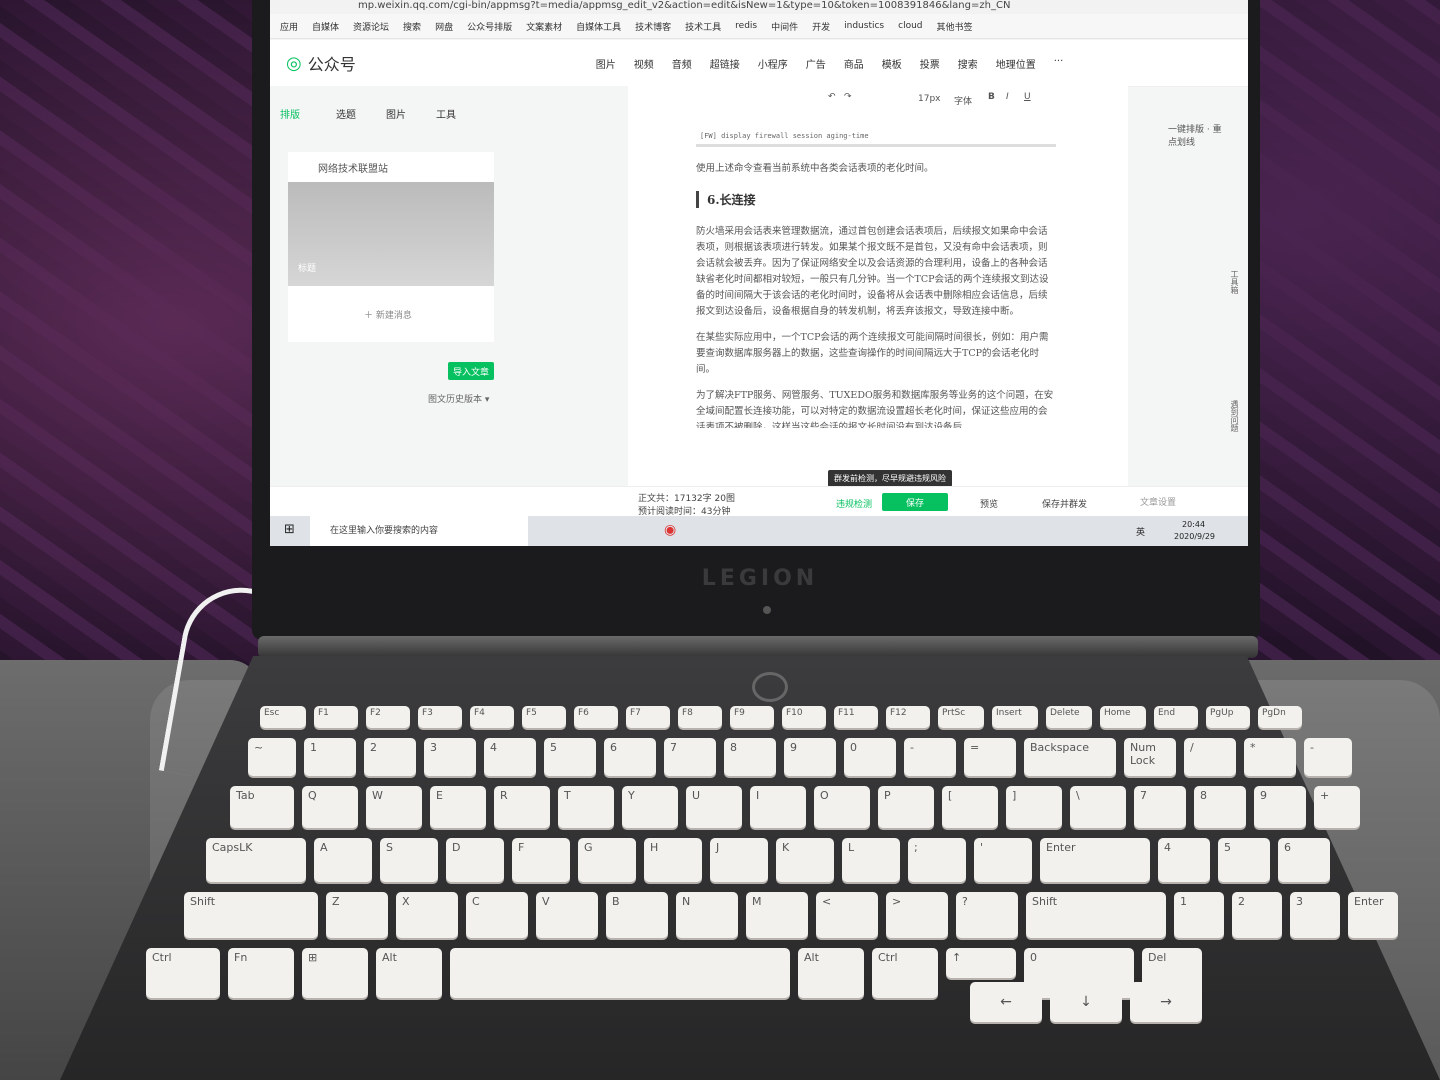 Image resolution: width=1440 pixels, height=1080 pixels. I want to click on nav-item: 商品, so click(854, 63).